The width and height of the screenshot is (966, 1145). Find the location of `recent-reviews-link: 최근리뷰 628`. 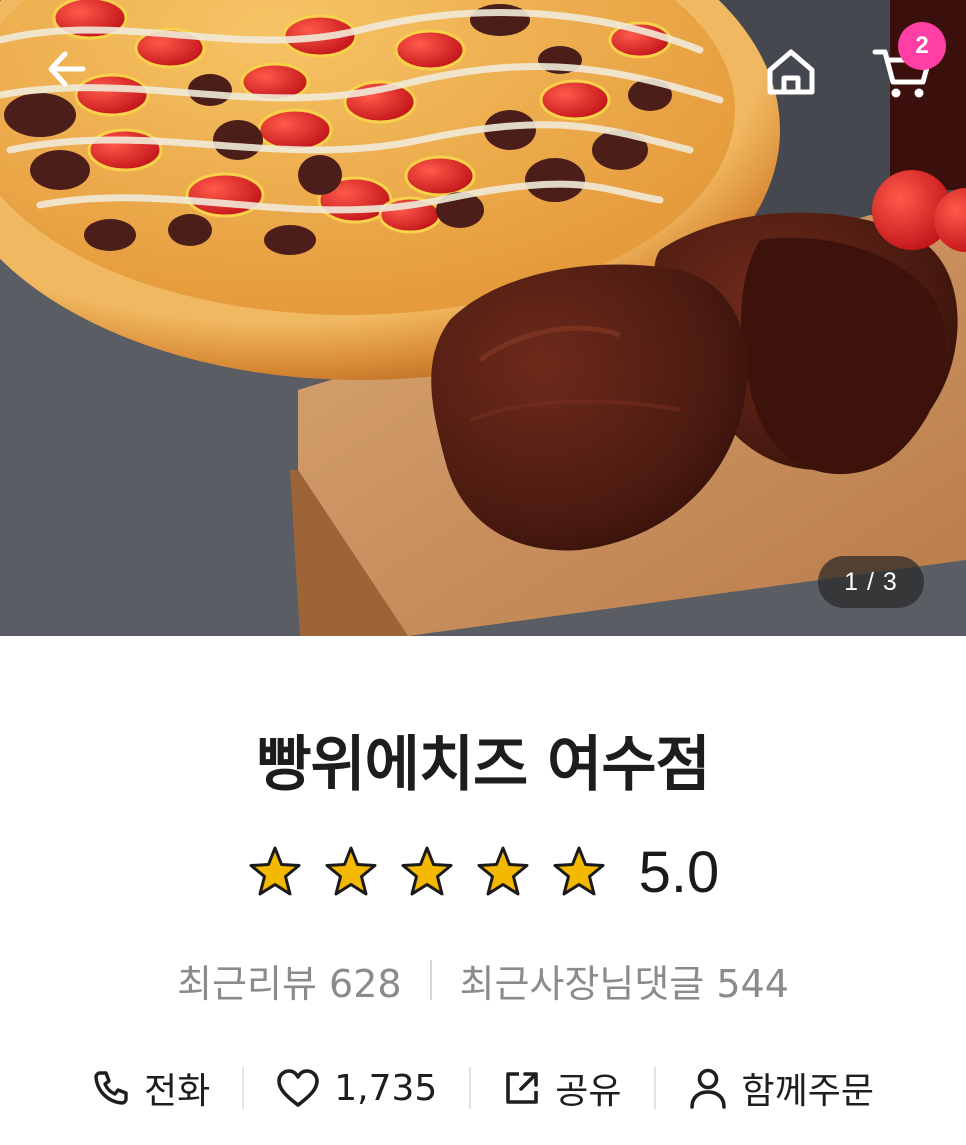

recent-reviews-link: 최근리뷰 628 is located at coordinates (289, 980).